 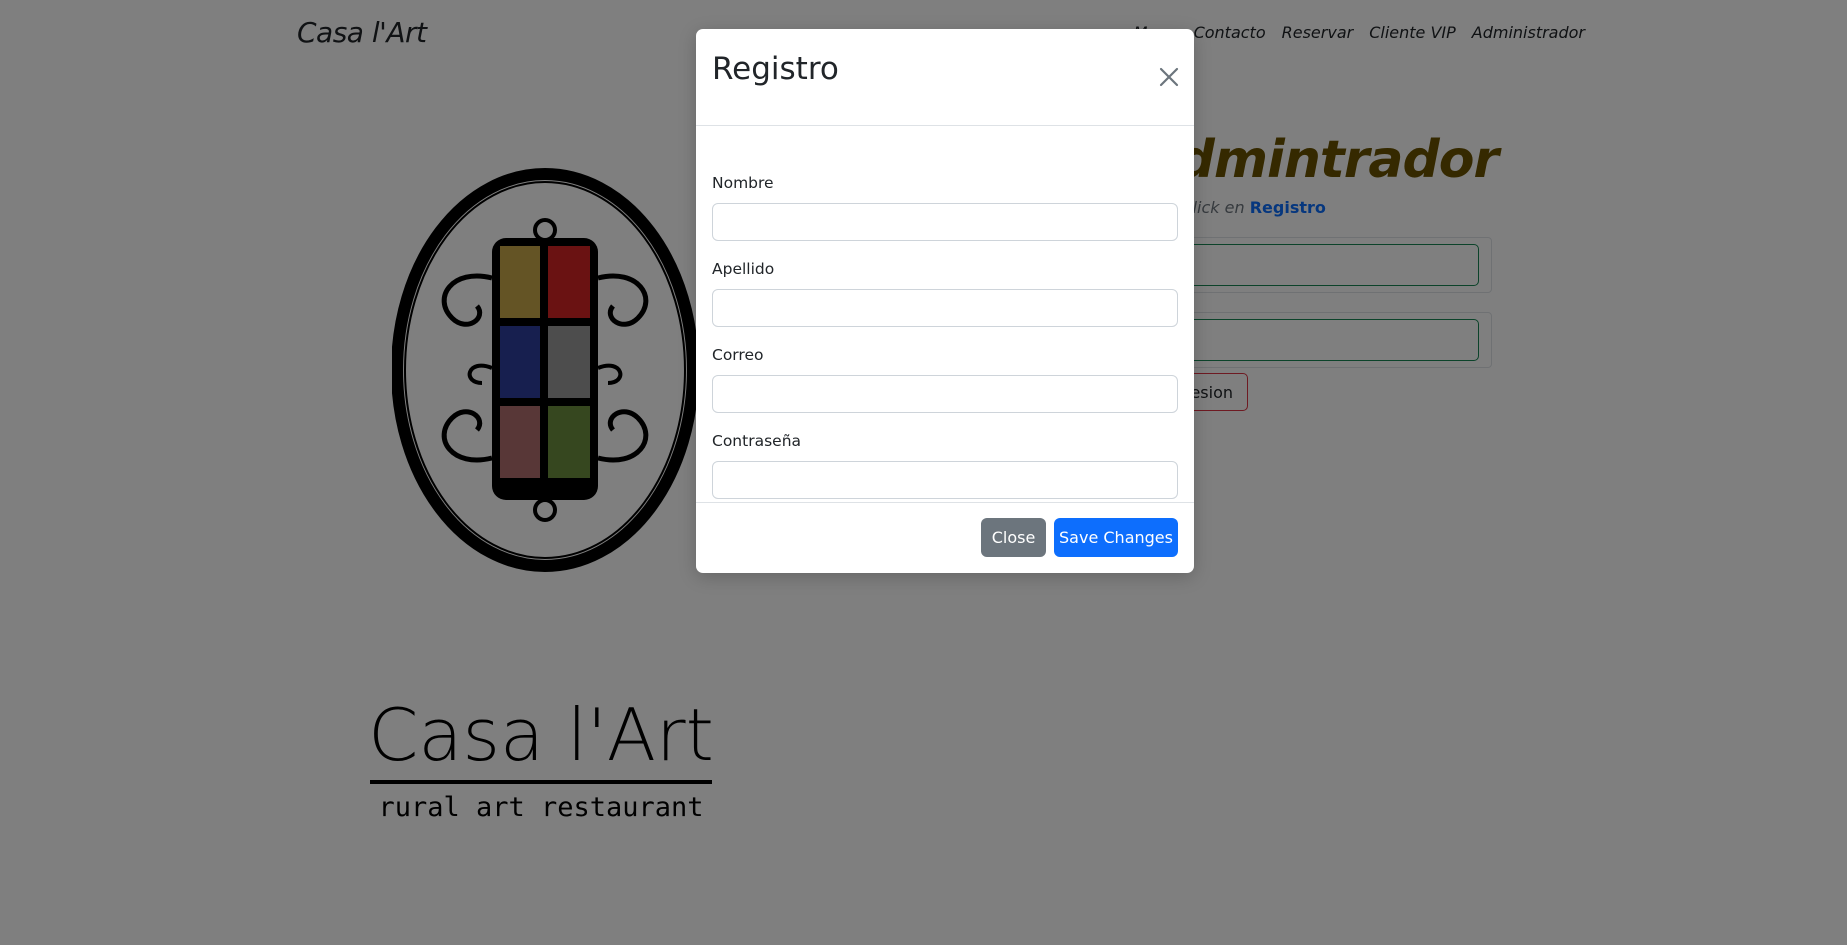 What do you see at coordinates (1013, 537) in the screenshot?
I see `close-button: Close` at bounding box center [1013, 537].